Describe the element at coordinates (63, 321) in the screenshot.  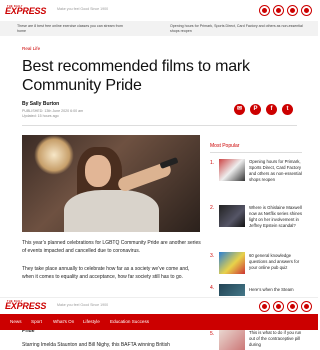
I see `nav-item-whats-on: What's On` at that location.